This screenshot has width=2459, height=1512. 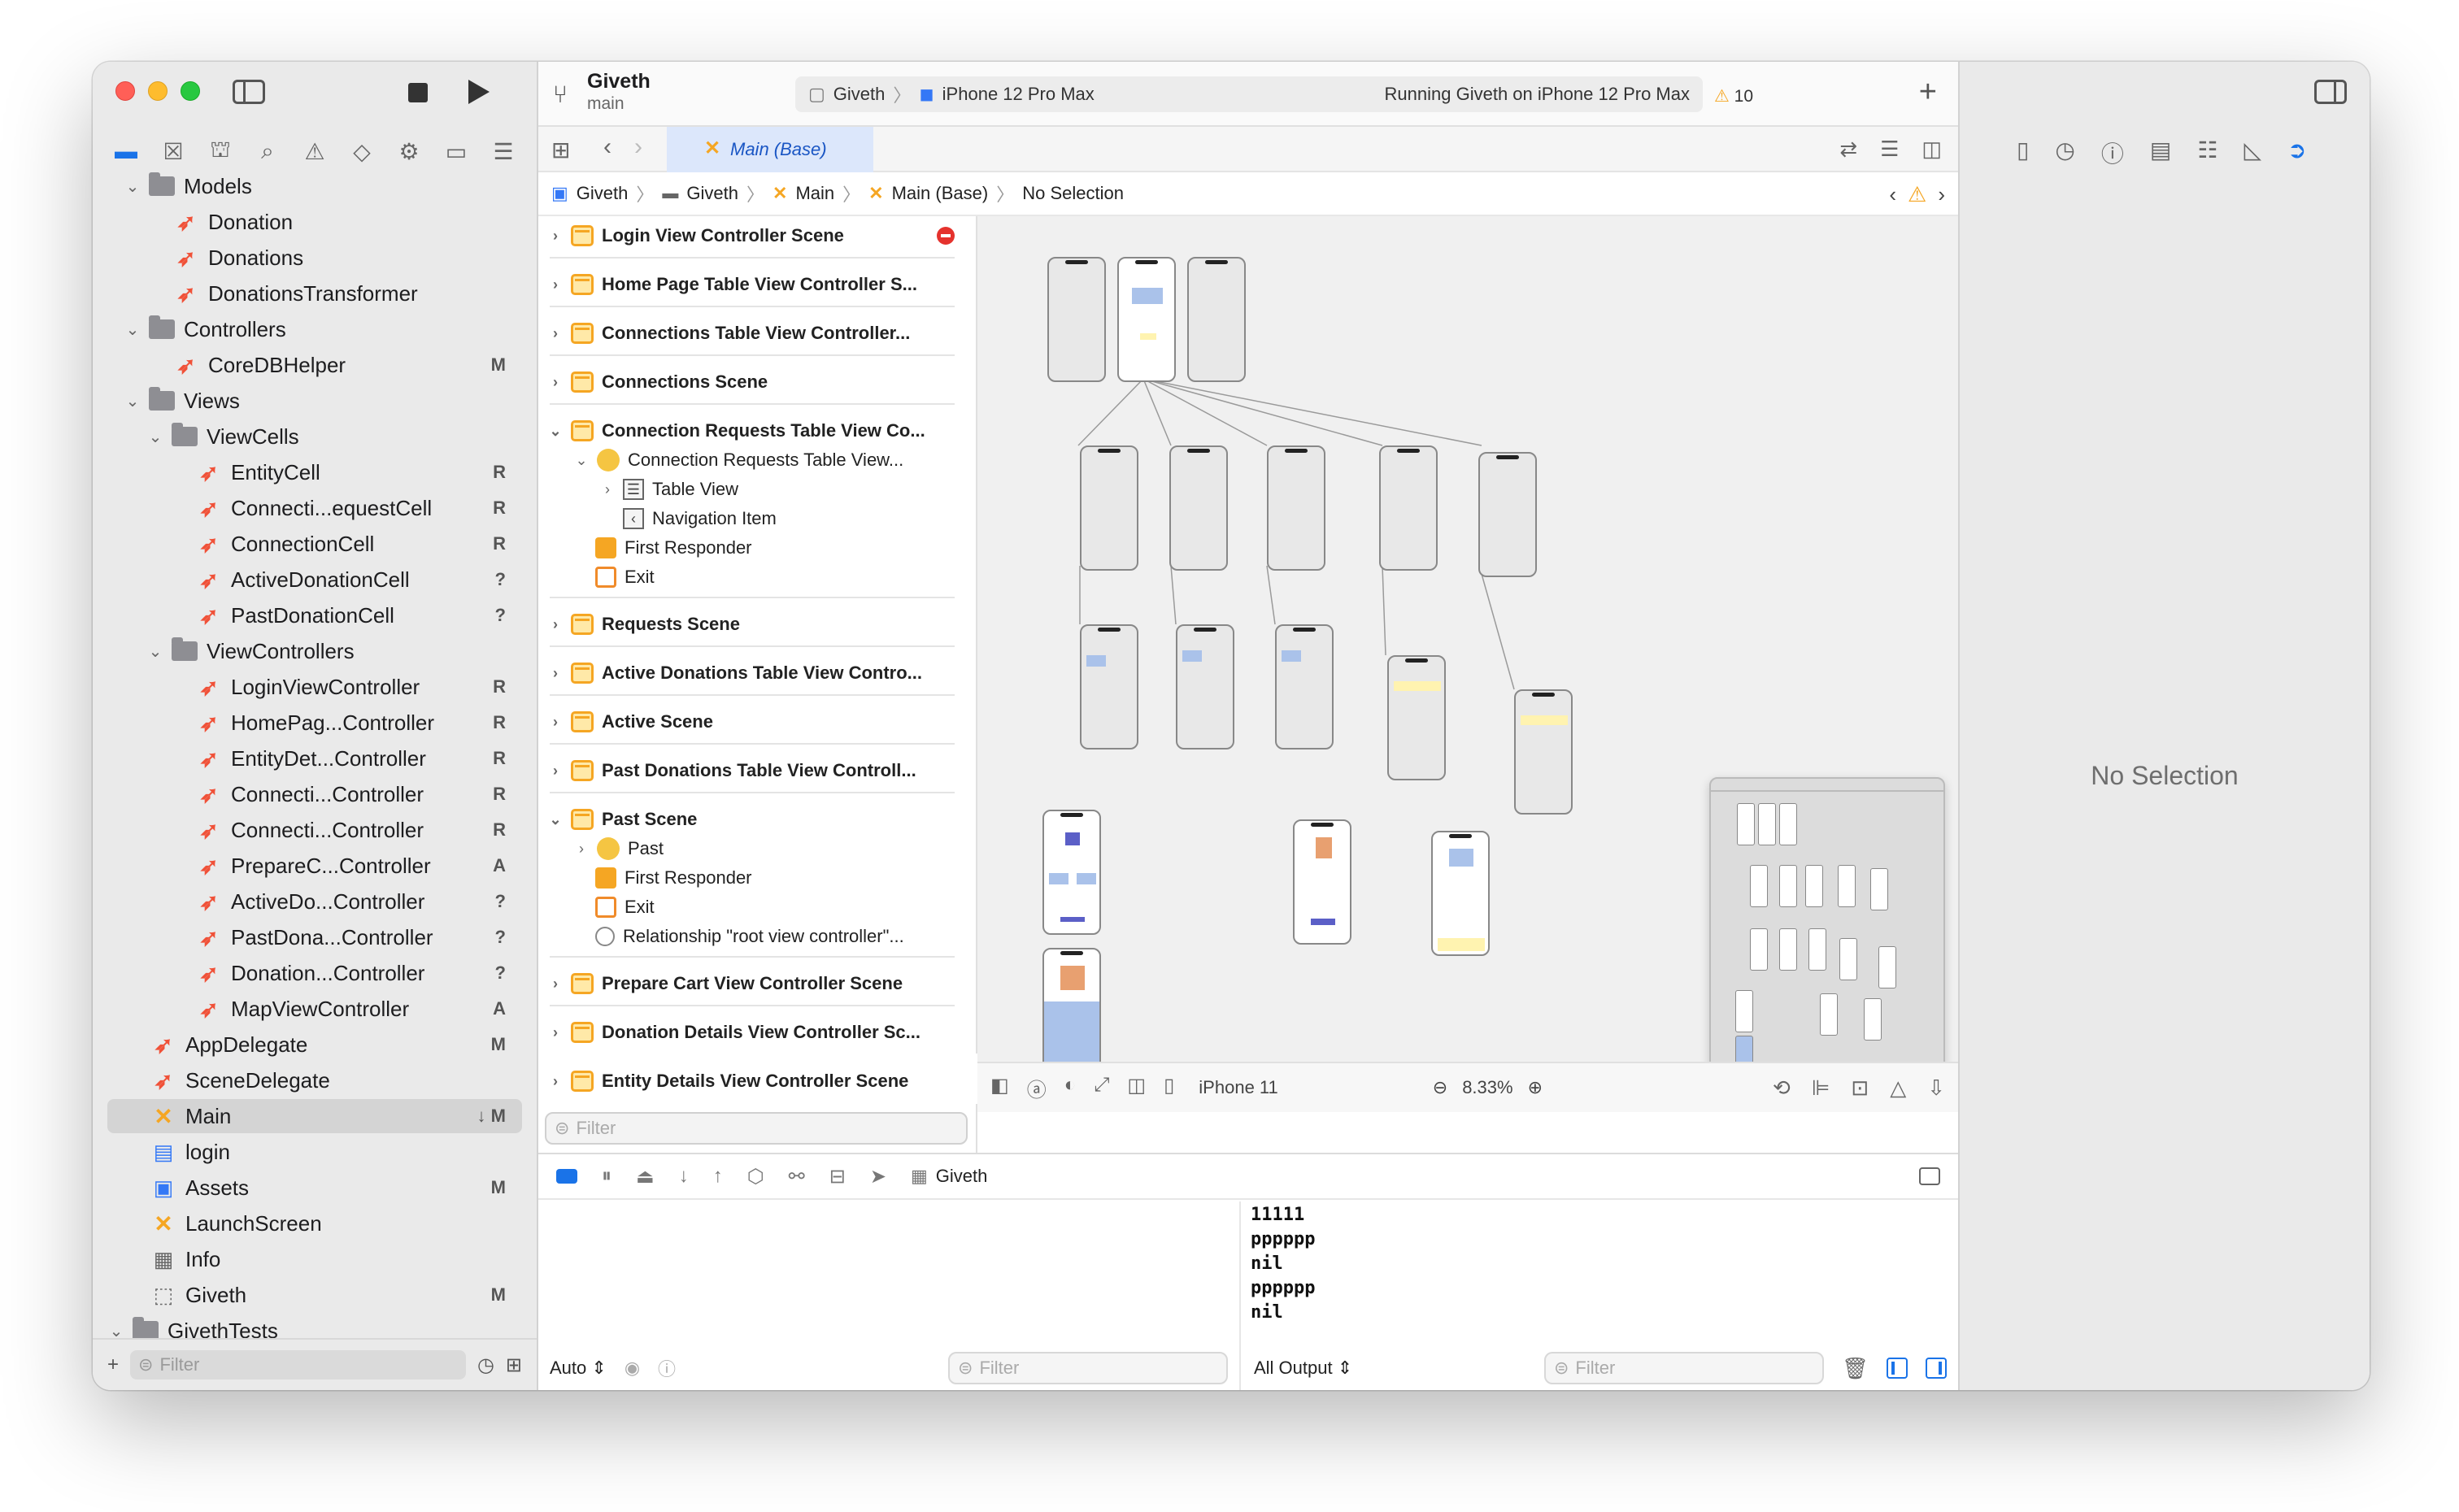 I want to click on scene-home, so click(x=1147, y=319).